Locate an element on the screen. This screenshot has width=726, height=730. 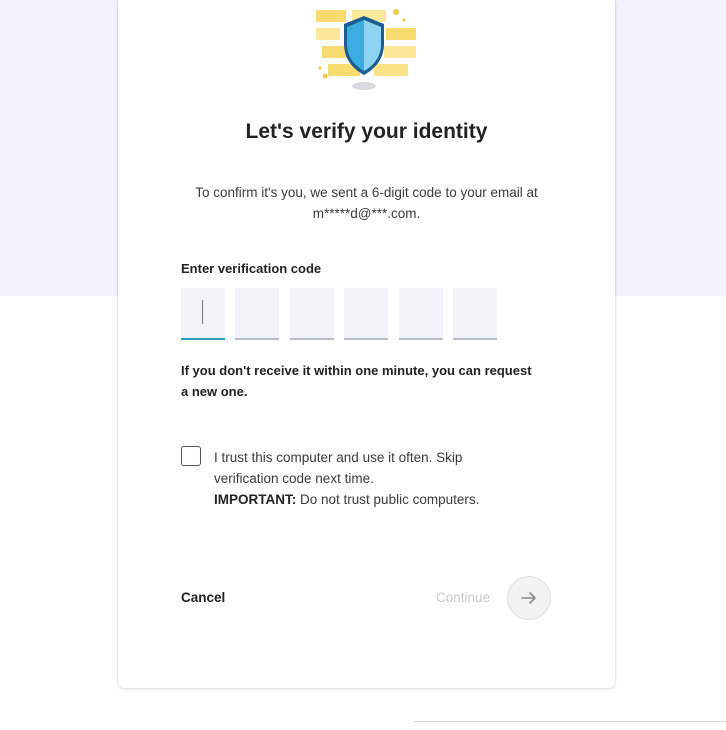
continue-label-button: Continue is located at coordinates (463, 597).